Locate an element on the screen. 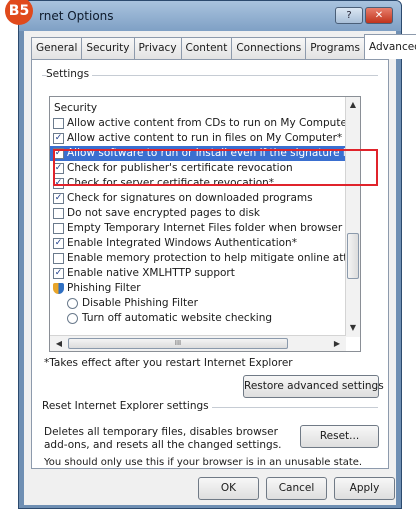  settings-item-label: Phishing Filter is located at coordinates (104, 288).